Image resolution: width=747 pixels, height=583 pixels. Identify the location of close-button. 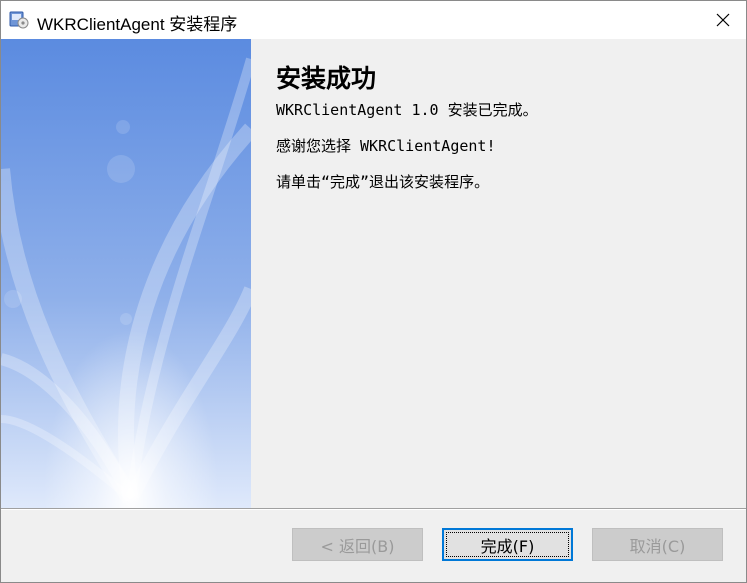
(723, 20).